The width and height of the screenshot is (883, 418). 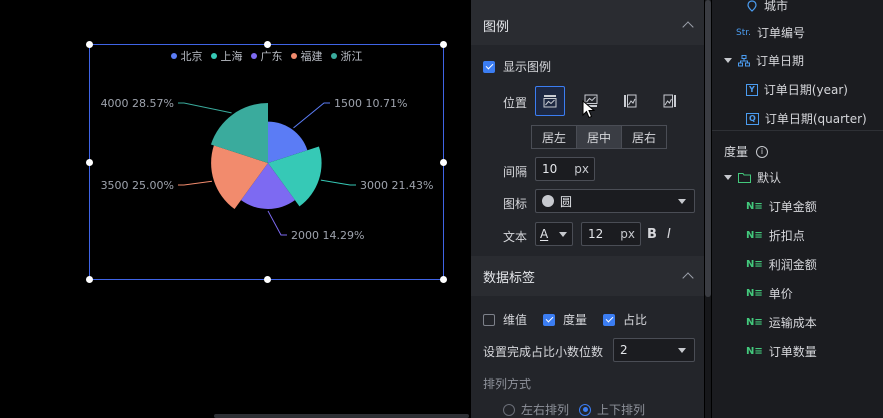 What do you see at coordinates (644, 137) in the screenshot?
I see `align-right-button: 居右` at bounding box center [644, 137].